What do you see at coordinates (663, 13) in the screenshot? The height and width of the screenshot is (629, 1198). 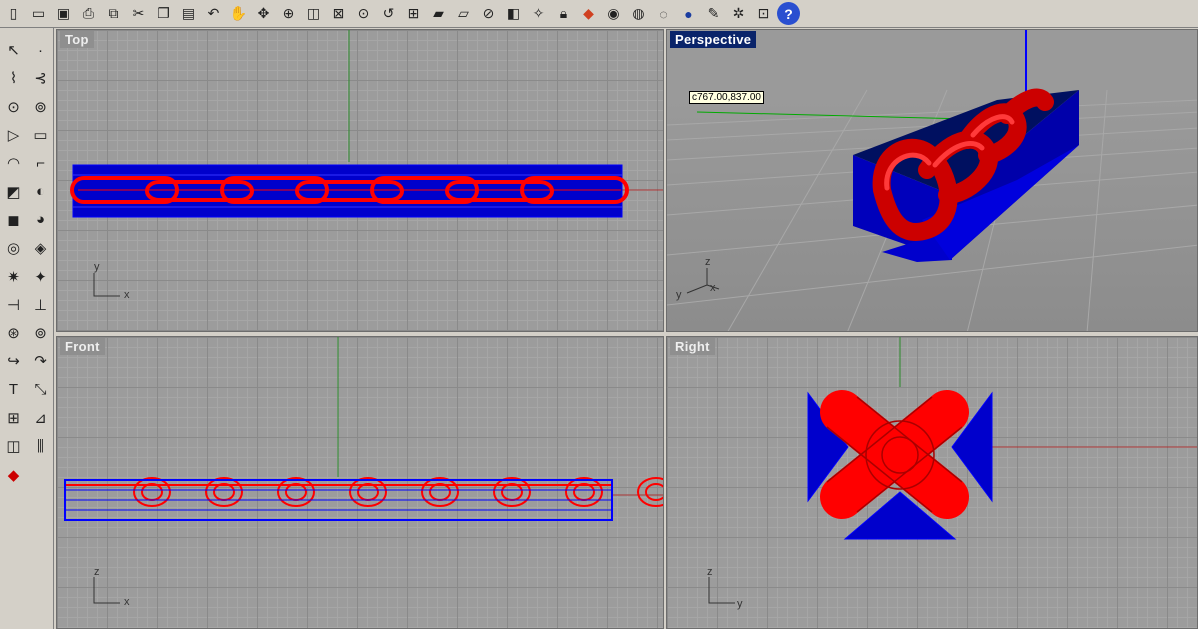 I see `shaded-sphere-button: ◌` at bounding box center [663, 13].